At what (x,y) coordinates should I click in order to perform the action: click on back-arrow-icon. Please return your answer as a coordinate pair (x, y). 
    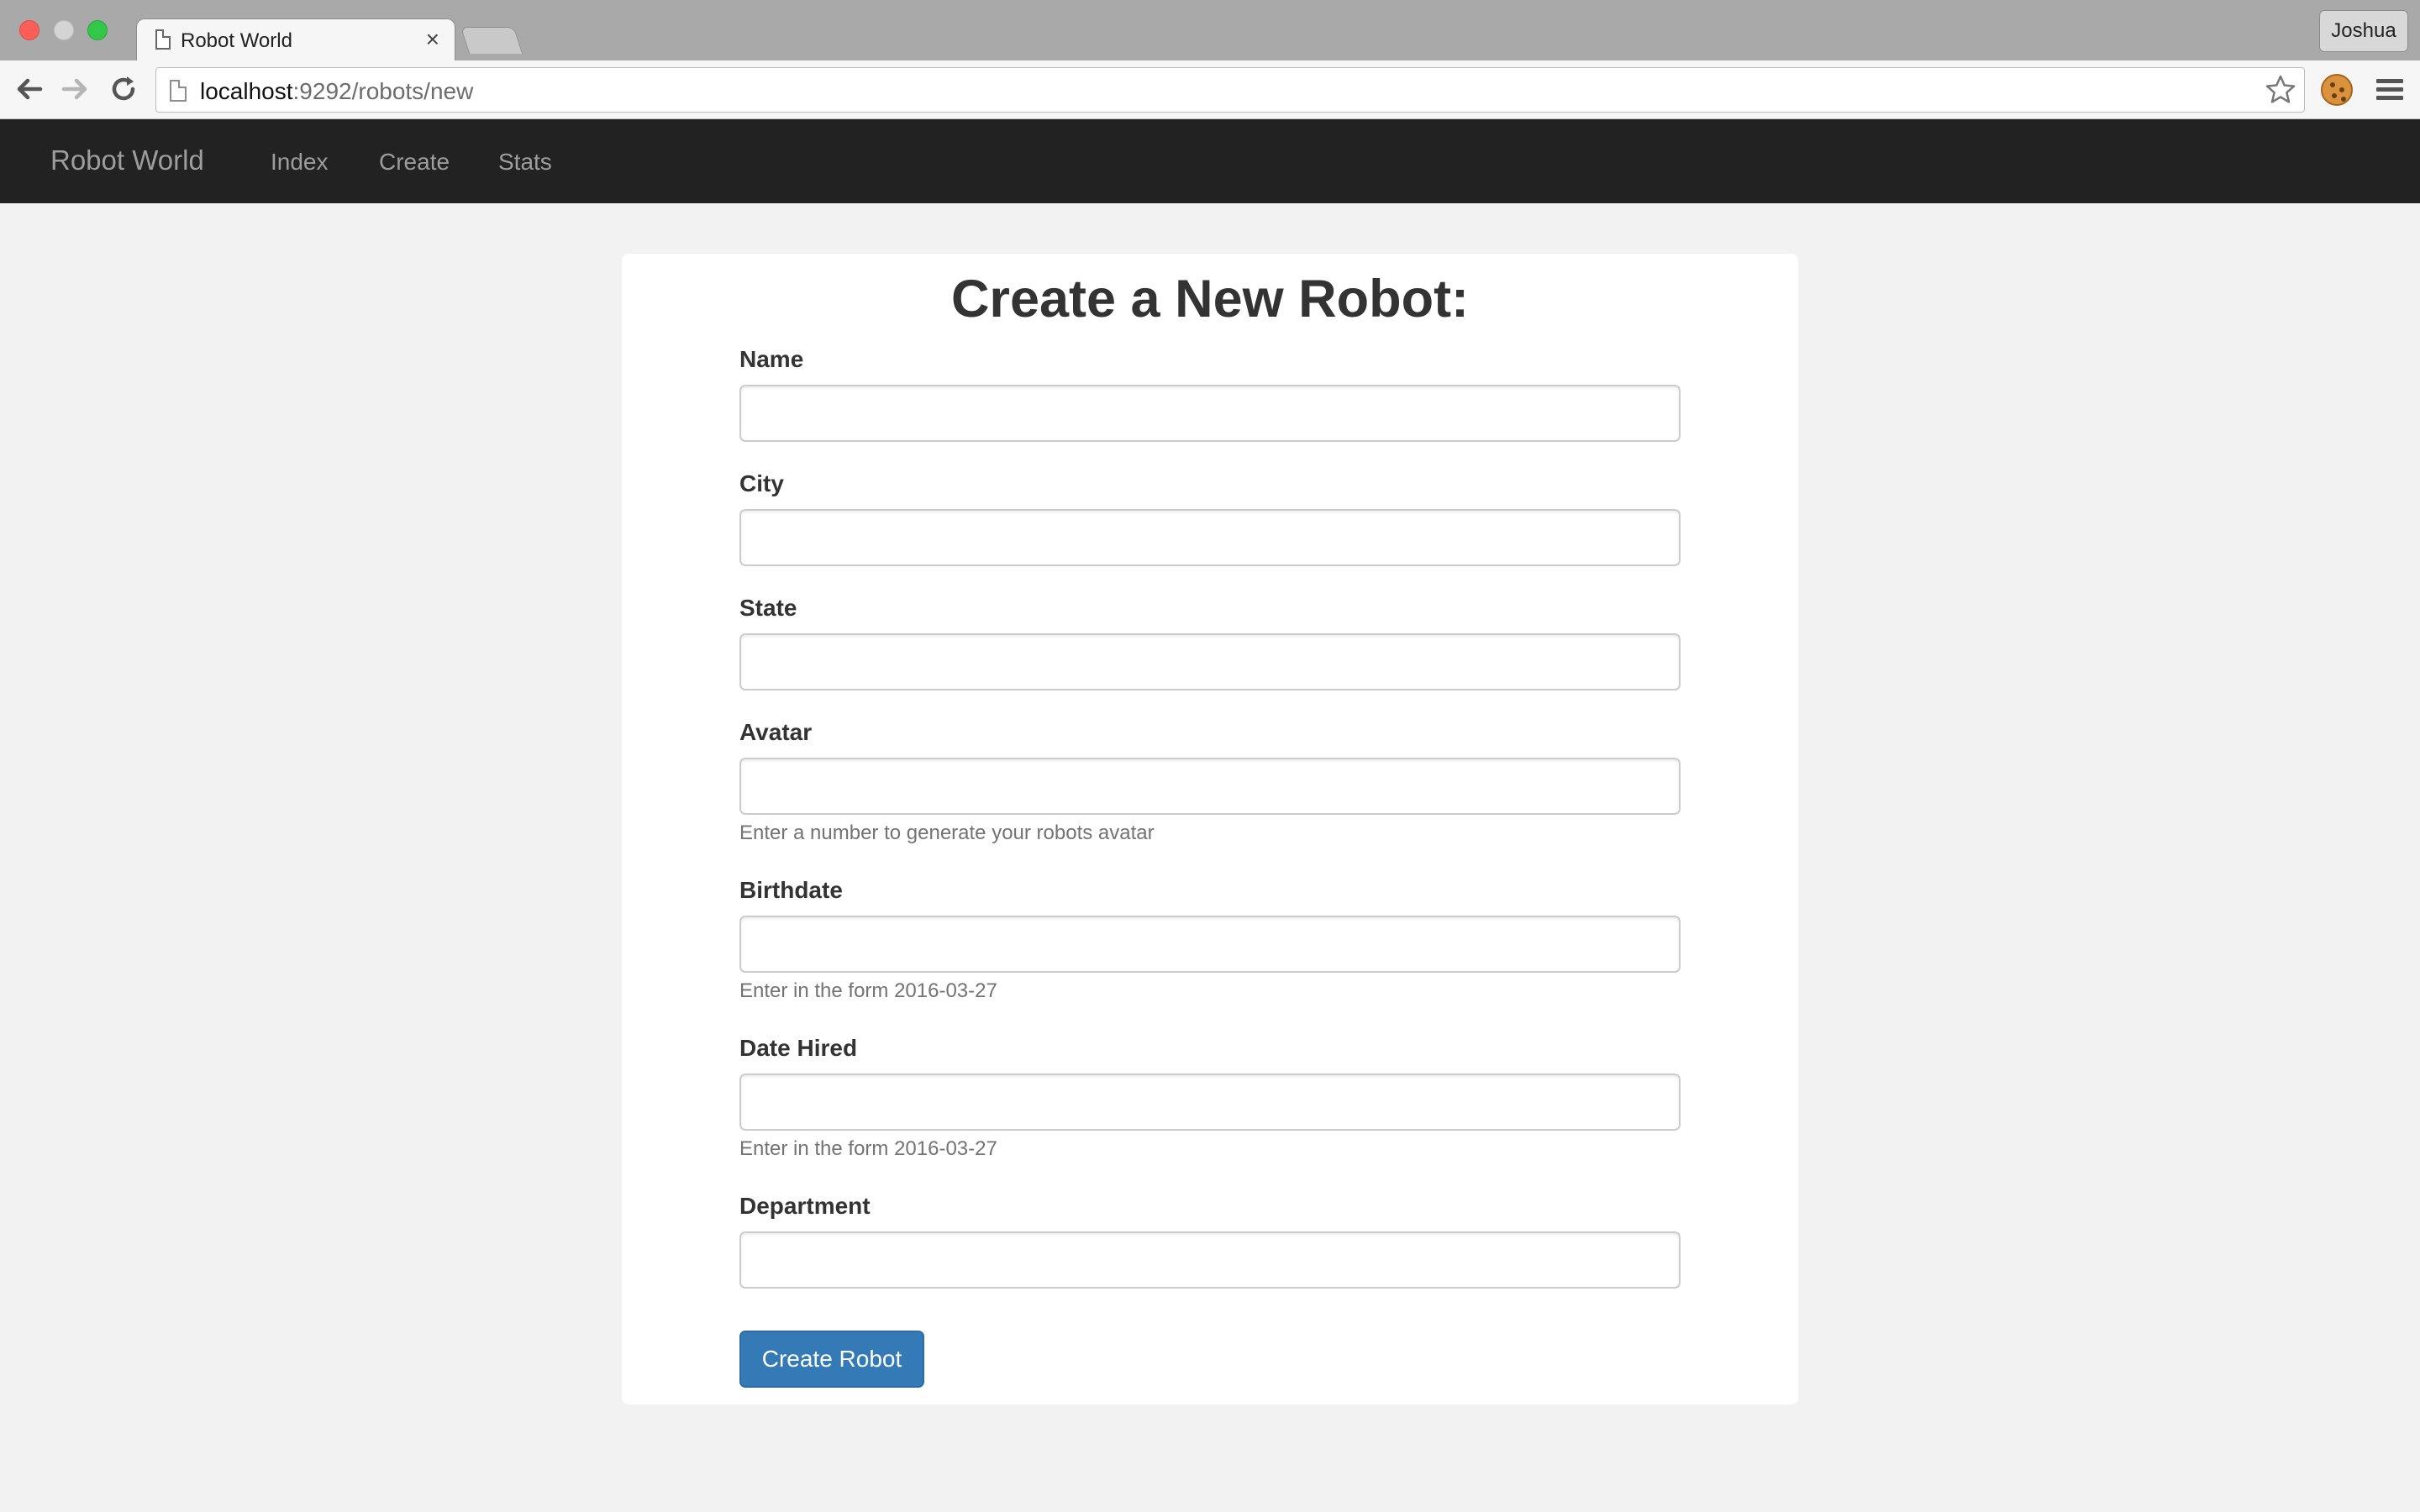
    Looking at the image, I should click on (28, 89).